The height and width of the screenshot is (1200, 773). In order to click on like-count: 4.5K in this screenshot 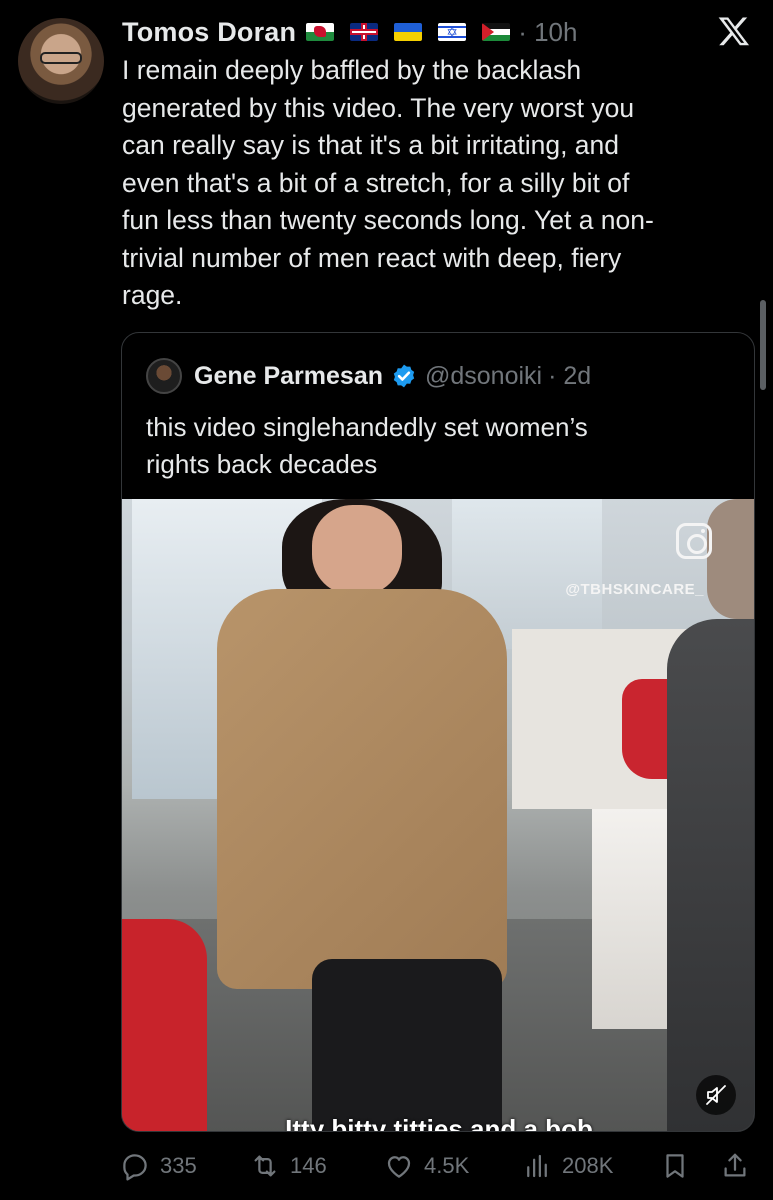, I will do `click(447, 1165)`.